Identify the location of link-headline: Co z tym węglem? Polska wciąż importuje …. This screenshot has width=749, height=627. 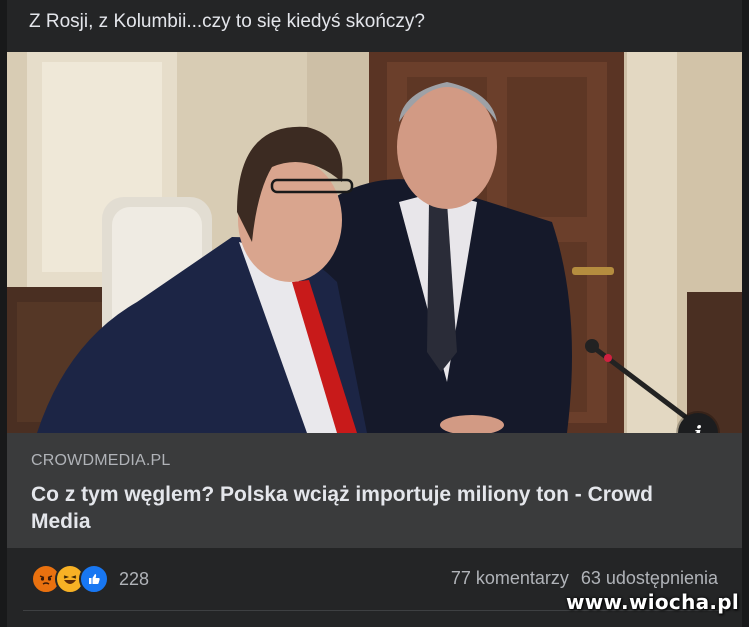
(361, 508).